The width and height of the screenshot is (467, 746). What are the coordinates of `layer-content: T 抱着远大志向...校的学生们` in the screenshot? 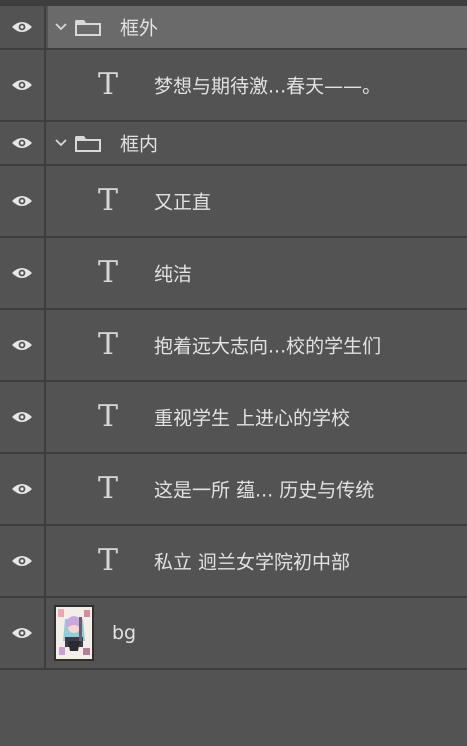 It's located at (257, 345).